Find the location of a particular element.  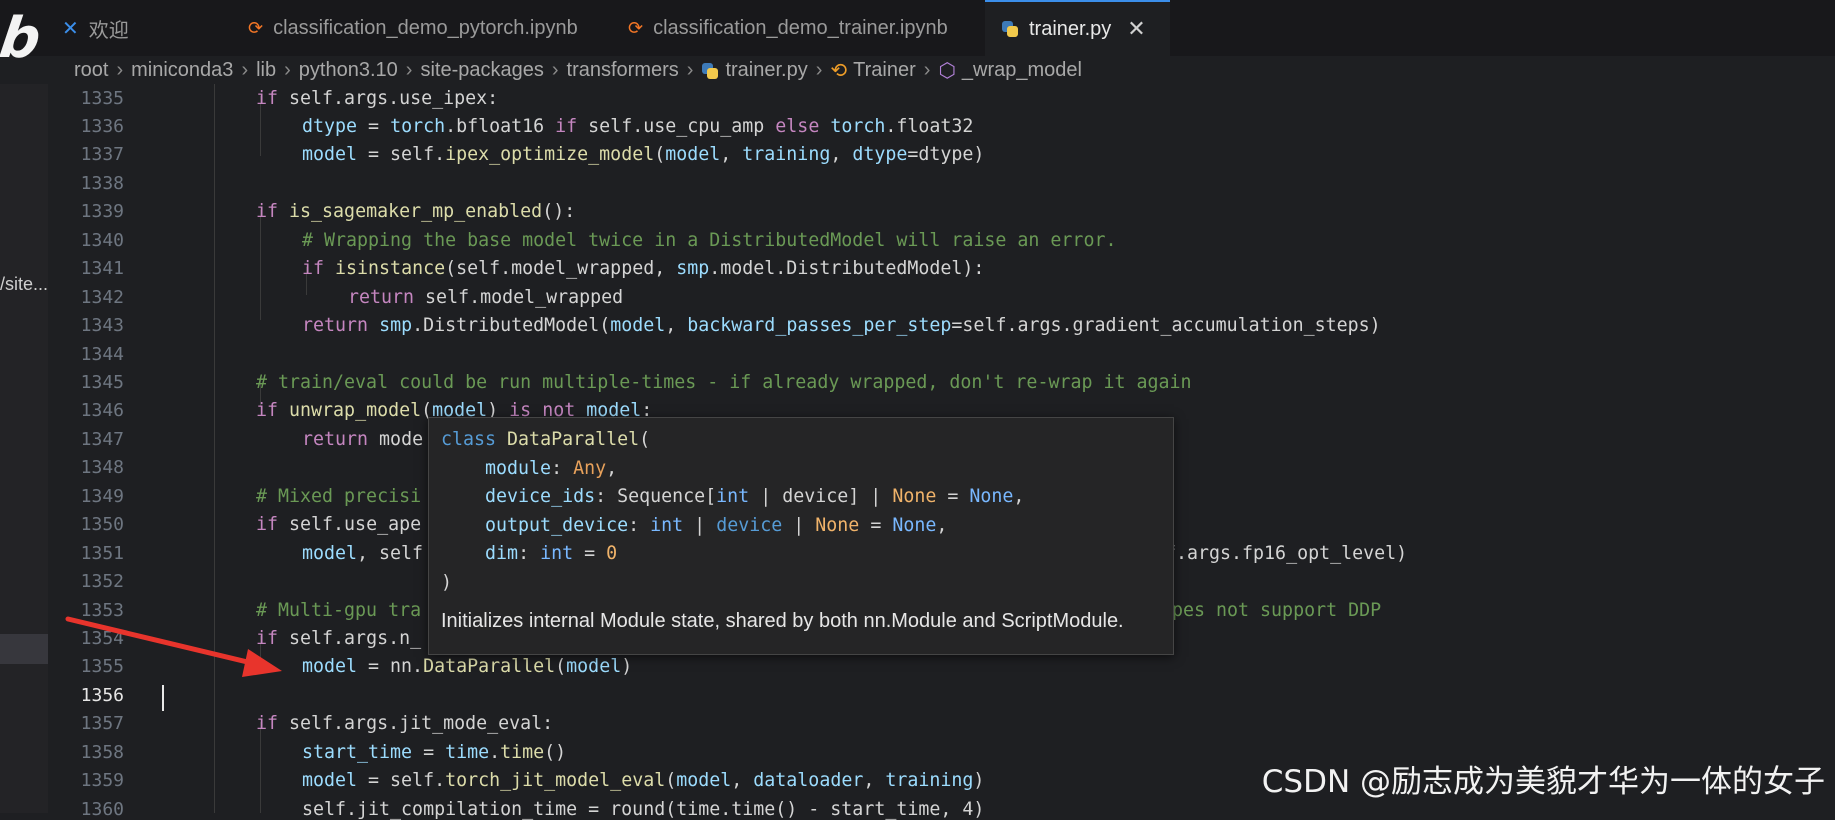

breadcrumb-item: transformers is located at coordinates (623, 70).